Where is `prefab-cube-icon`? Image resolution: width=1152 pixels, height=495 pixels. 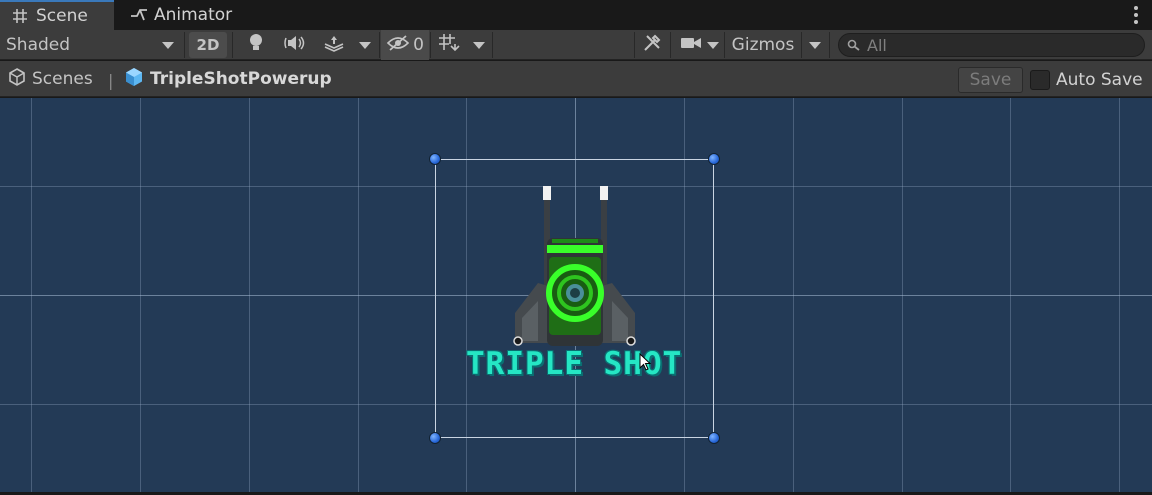
prefab-cube-icon is located at coordinates (134, 79).